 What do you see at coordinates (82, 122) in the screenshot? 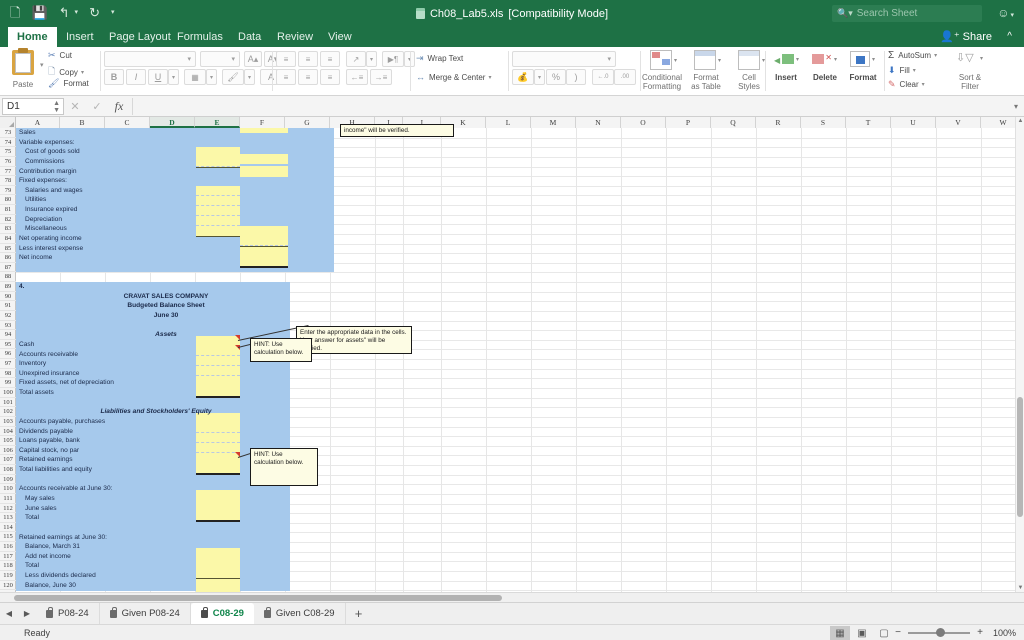
I see `column-header-b: B` at bounding box center [82, 122].